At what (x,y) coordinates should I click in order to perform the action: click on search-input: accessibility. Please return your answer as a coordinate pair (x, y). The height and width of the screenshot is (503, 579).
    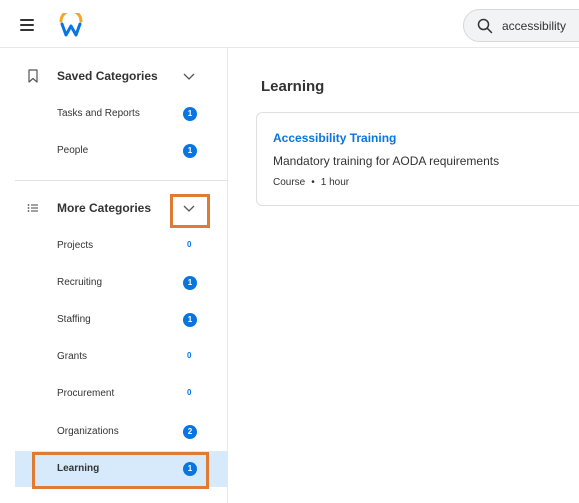
    Looking at the image, I should click on (521, 25).